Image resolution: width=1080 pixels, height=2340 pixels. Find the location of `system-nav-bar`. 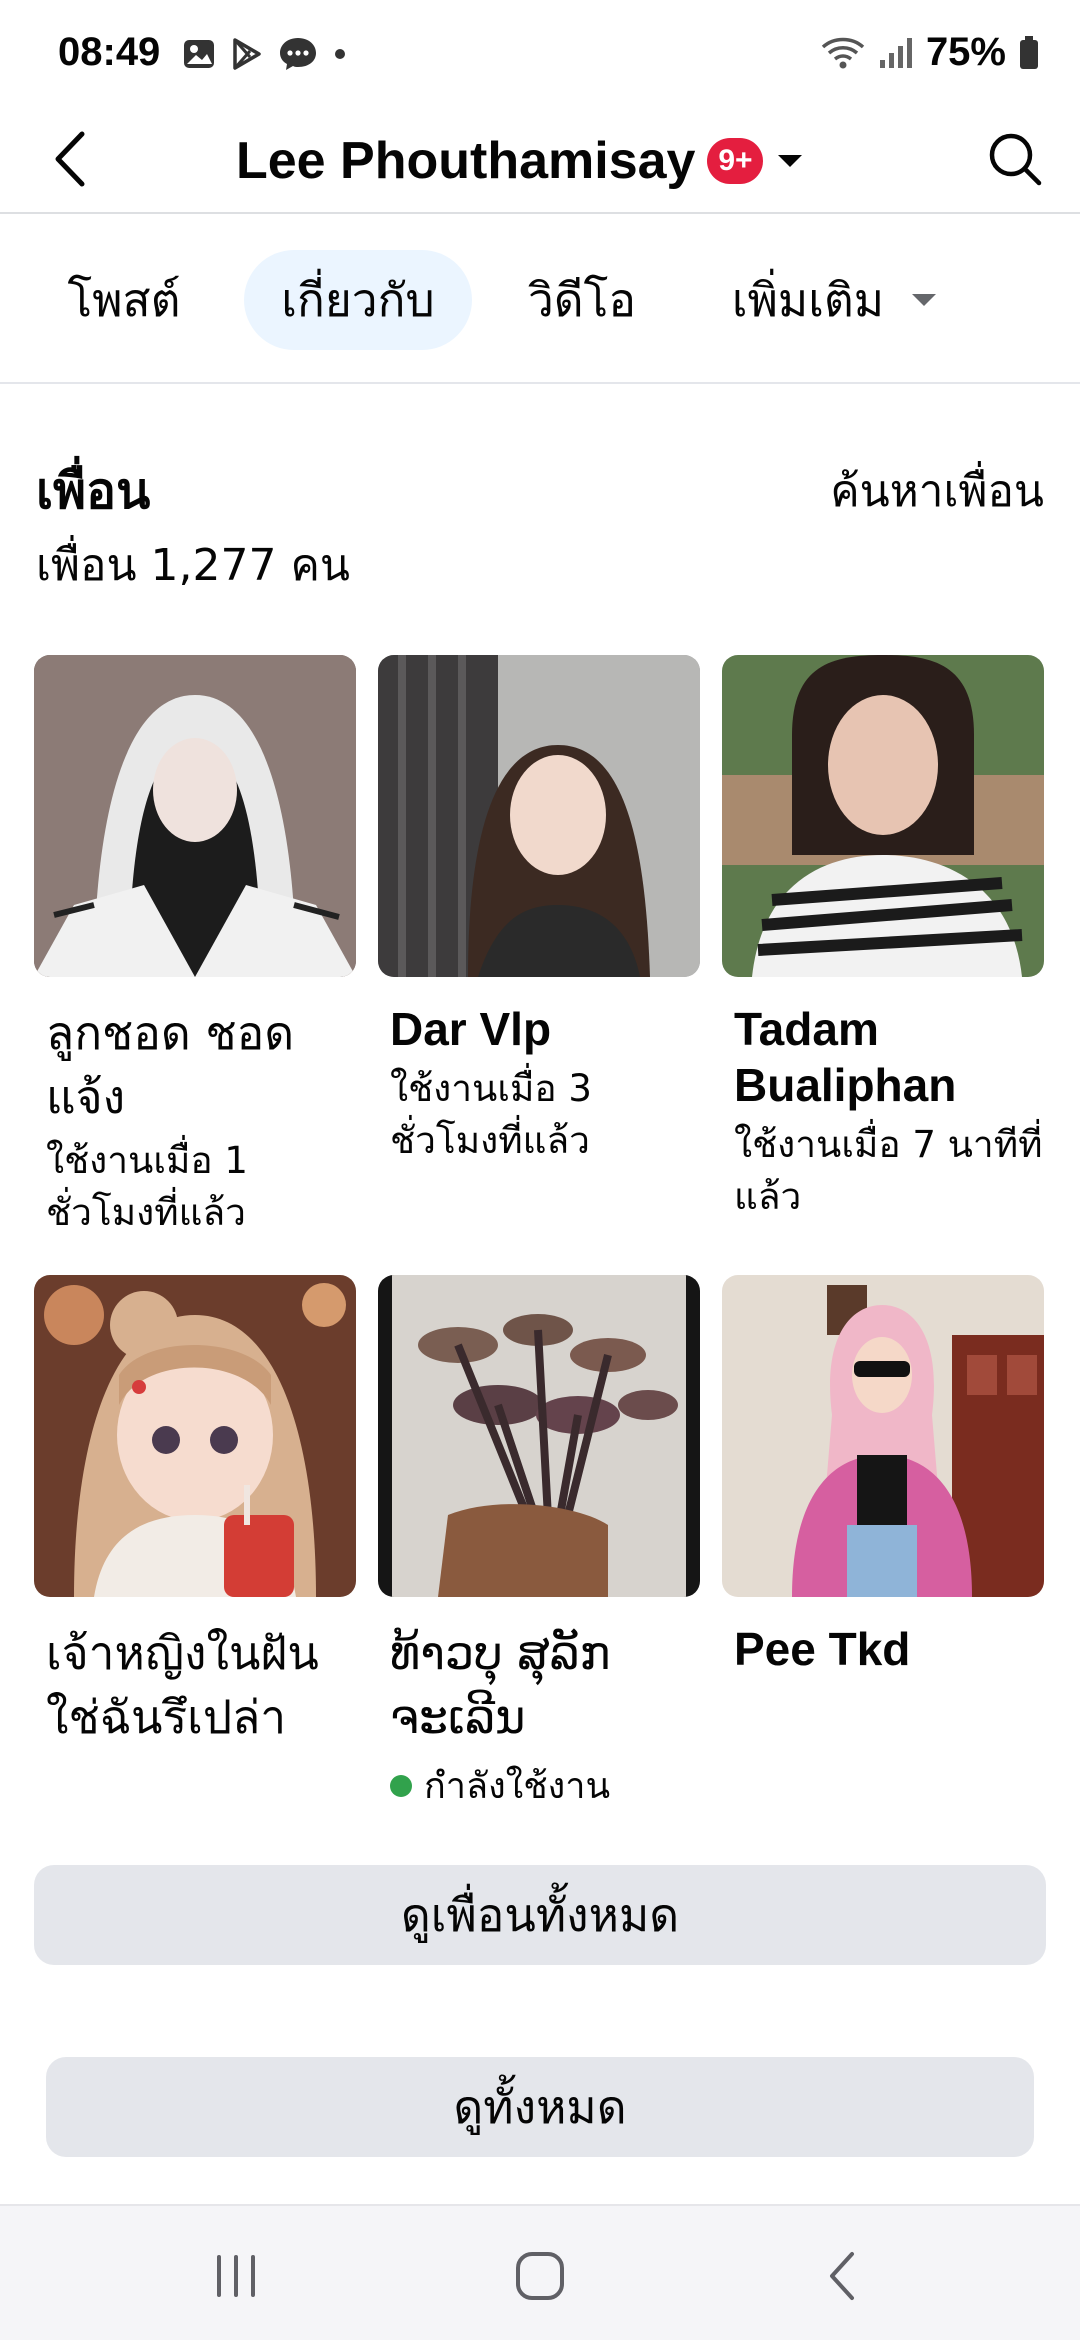

system-nav-bar is located at coordinates (540, 2272).